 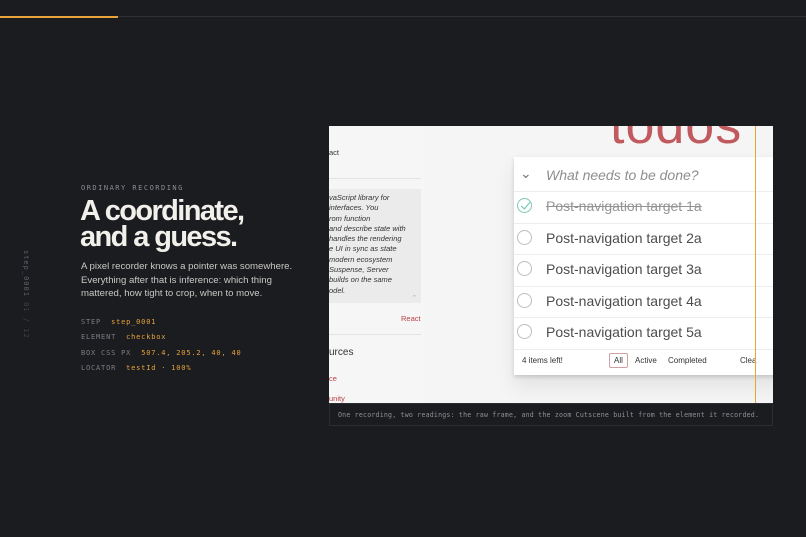 I want to click on todo-item: Post-navigation target 4a, so click(x=643, y=302).